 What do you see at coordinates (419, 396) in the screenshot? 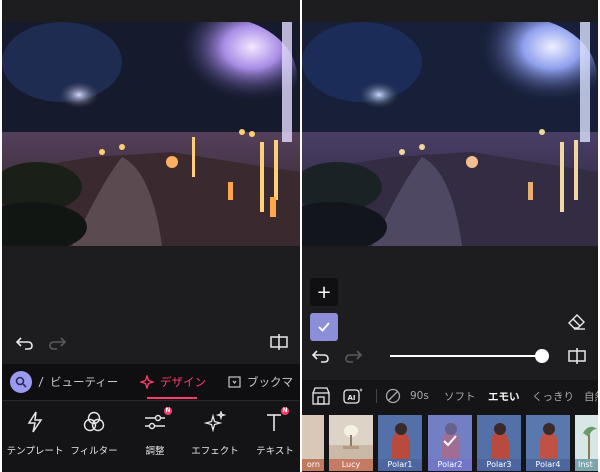
I see `category-90s: 90s` at bounding box center [419, 396].